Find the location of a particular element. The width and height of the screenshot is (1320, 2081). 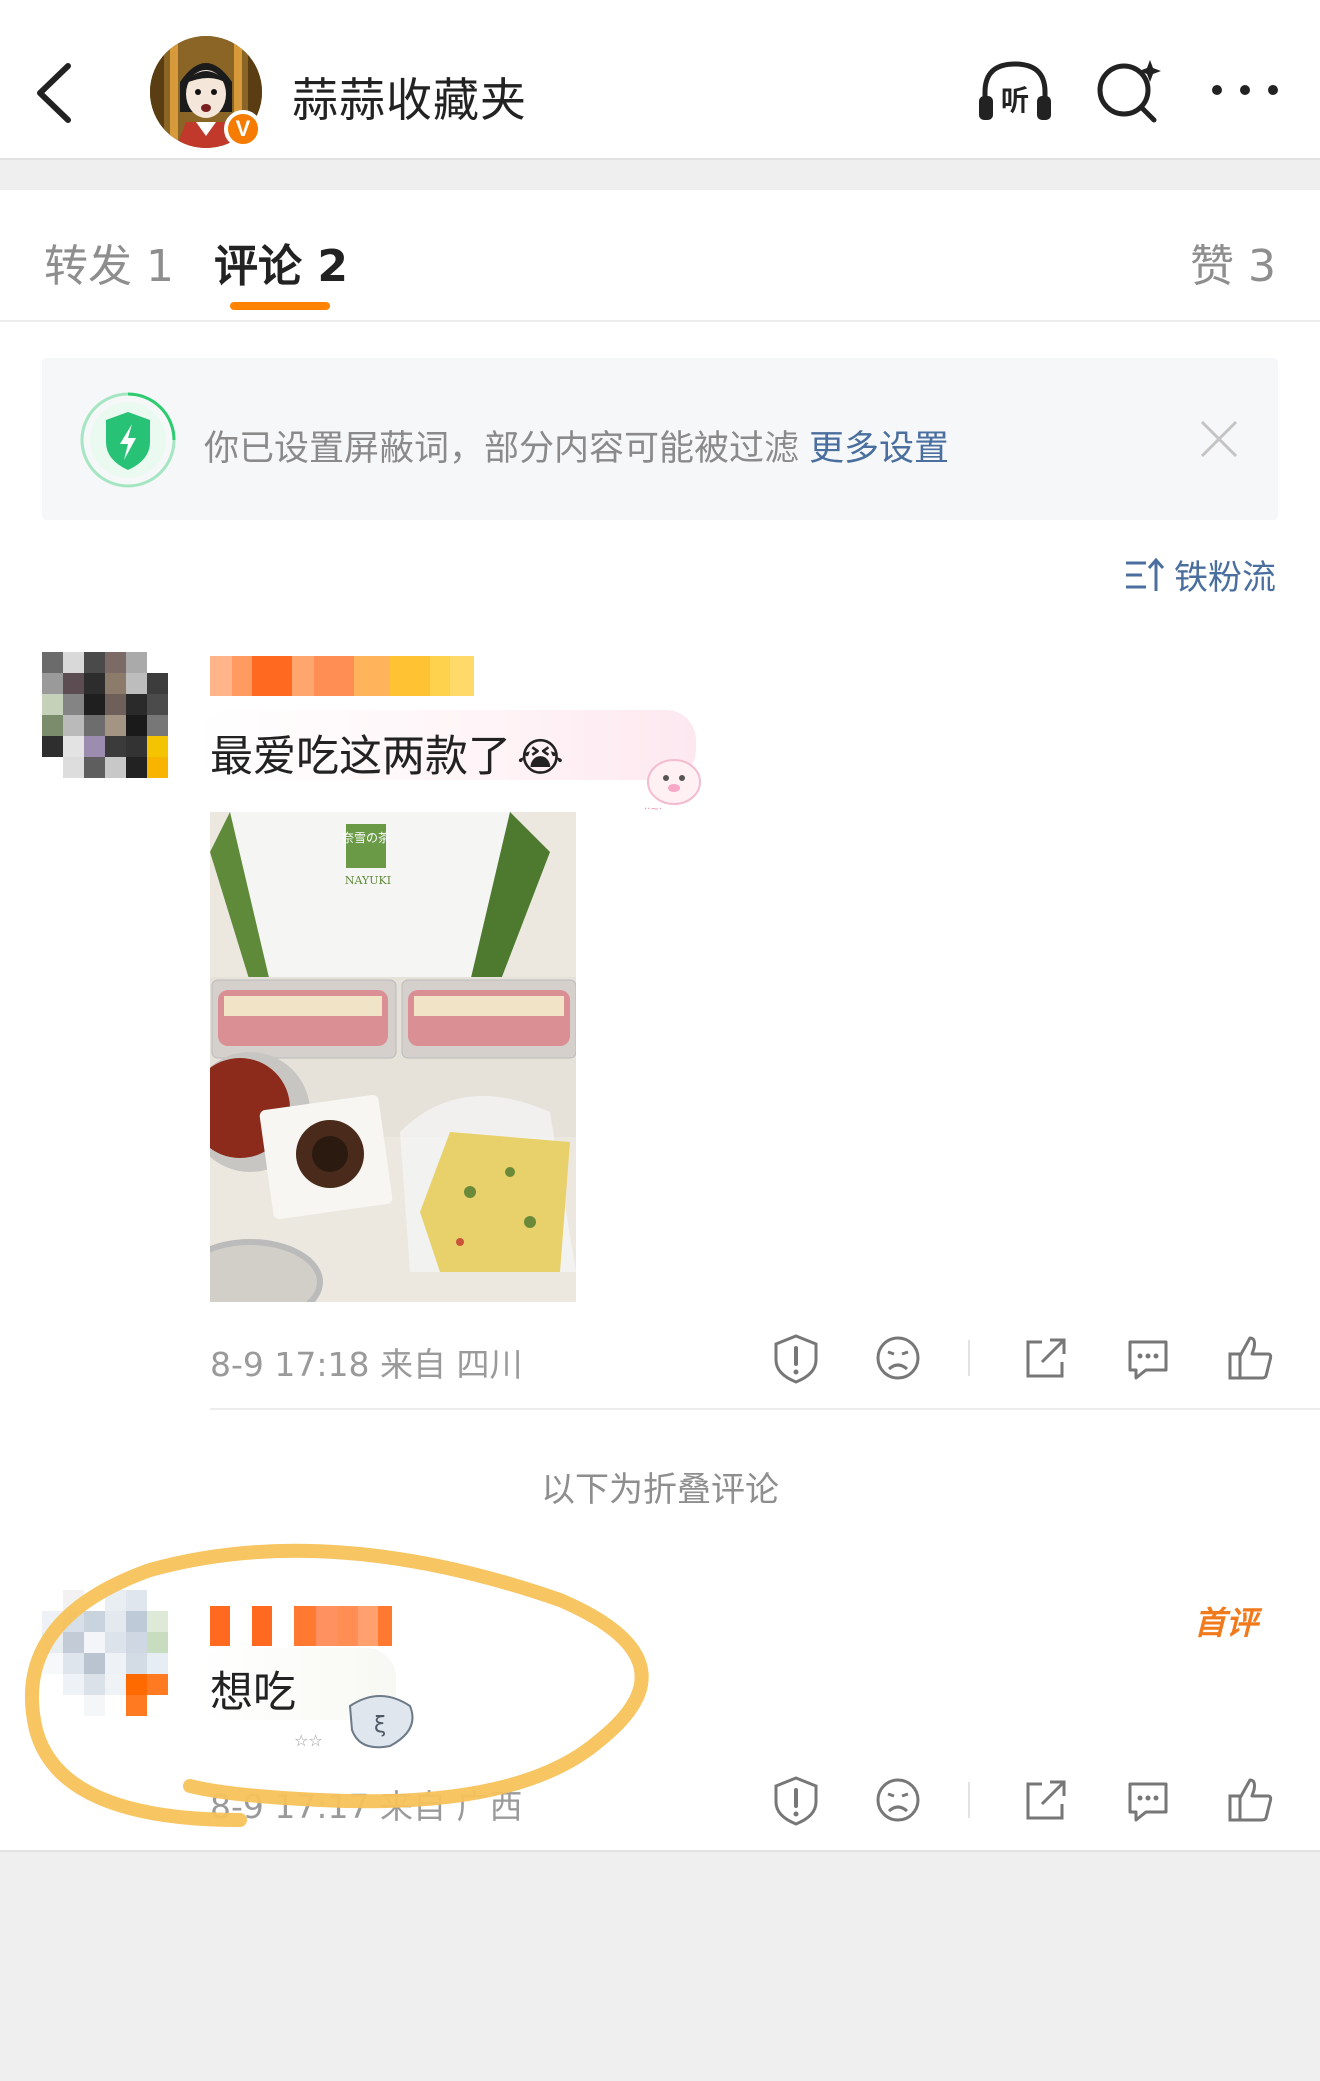

comment-item: 首评 ☆☆ ξ 想吃 8-9 17:17 来自 广西 is located at coordinates (660, 1706).